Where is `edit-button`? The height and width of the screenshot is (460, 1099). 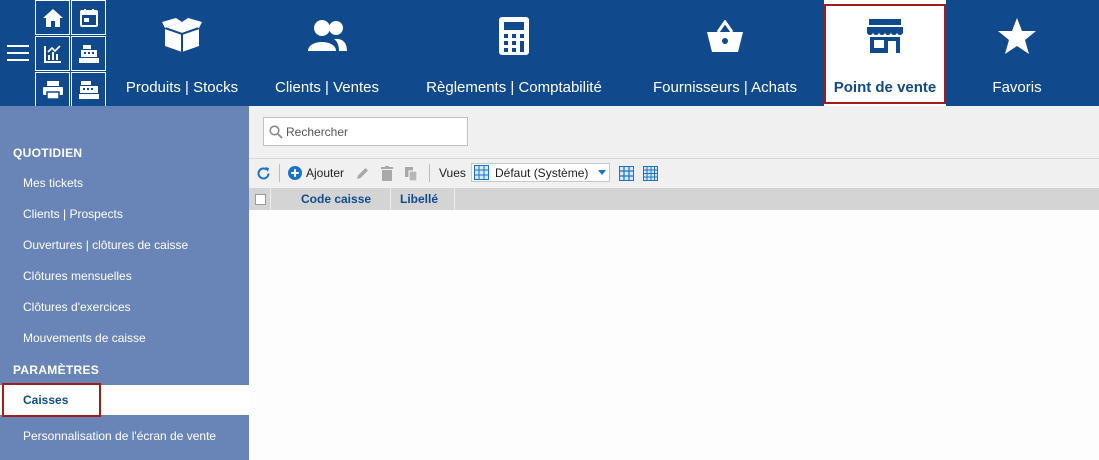
edit-button is located at coordinates (362, 173).